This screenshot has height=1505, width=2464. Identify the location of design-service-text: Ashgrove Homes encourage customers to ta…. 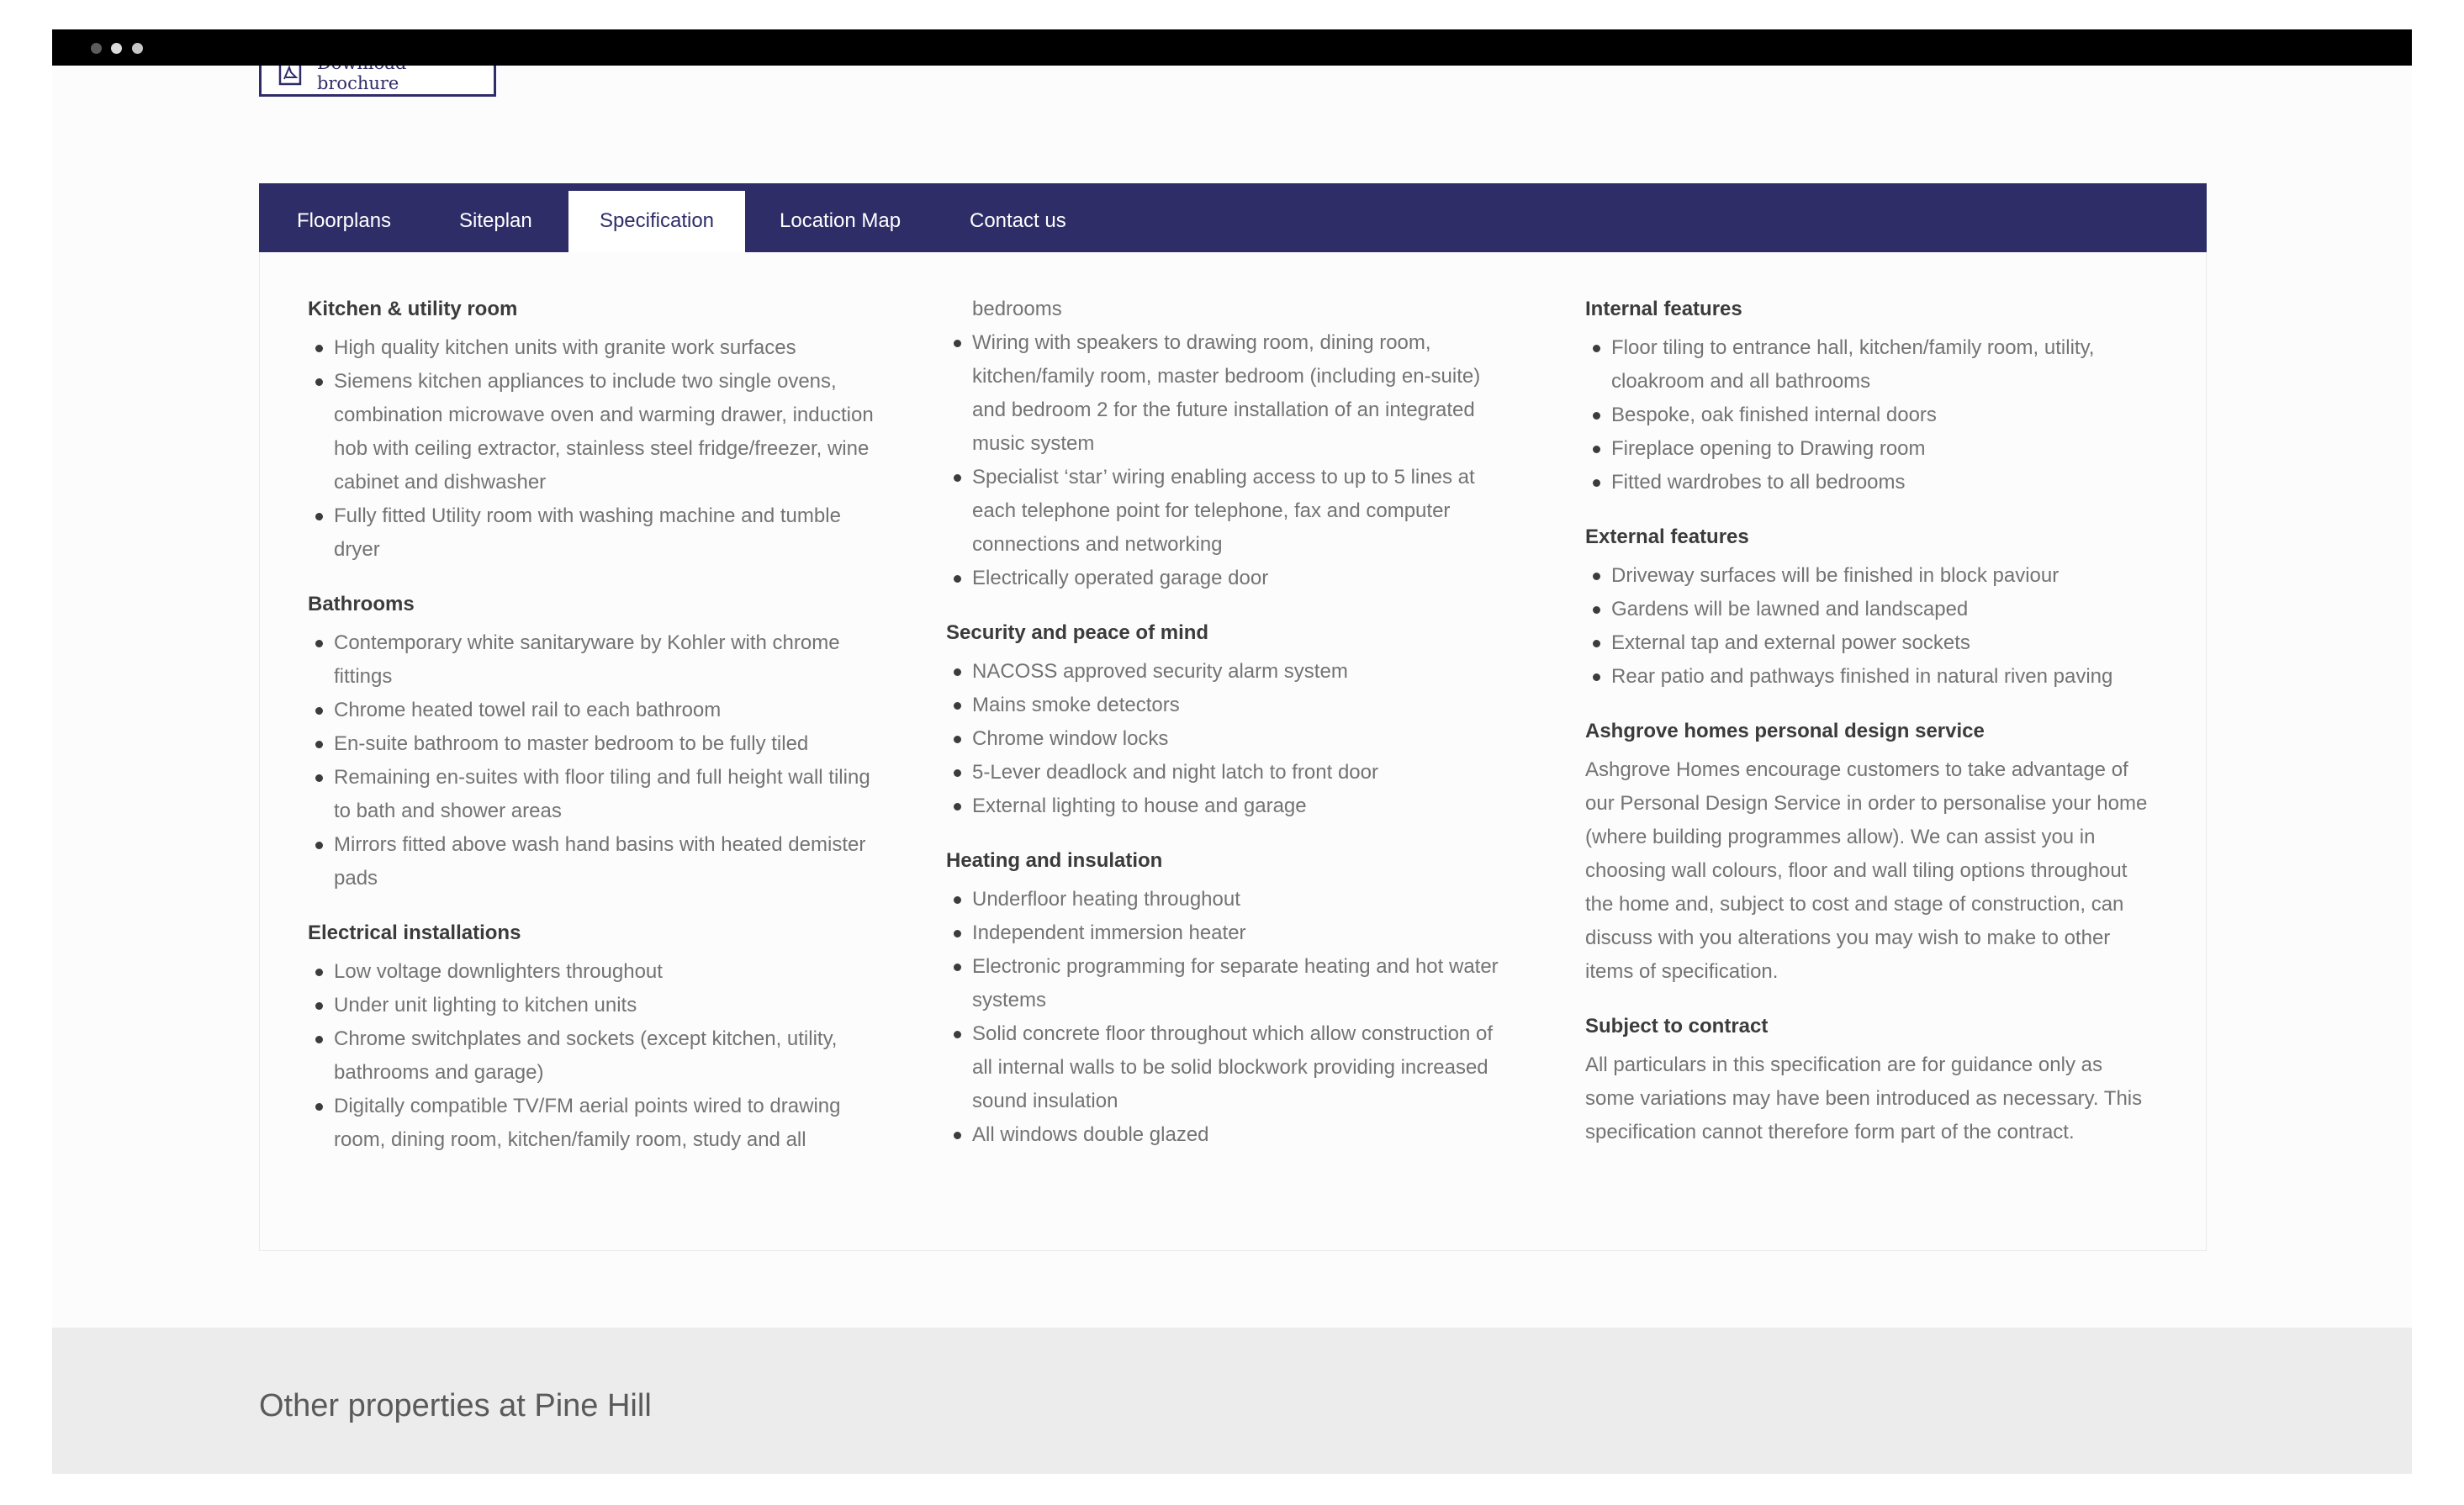
(1867, 870).